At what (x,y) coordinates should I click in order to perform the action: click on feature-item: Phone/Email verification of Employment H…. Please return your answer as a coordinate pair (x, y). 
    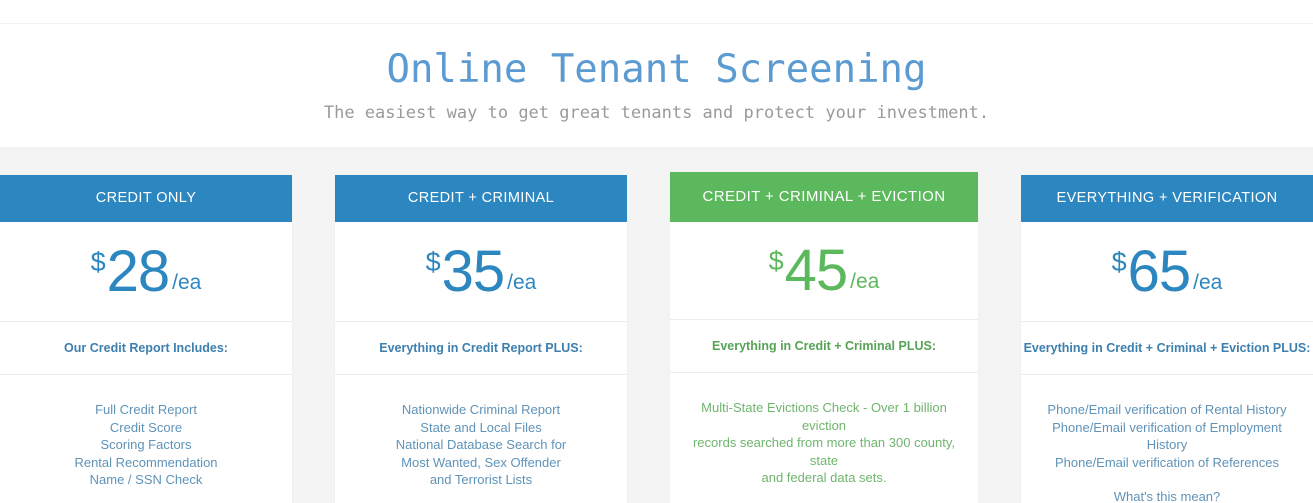
    Looking at the image, I should click on (1167, 436).